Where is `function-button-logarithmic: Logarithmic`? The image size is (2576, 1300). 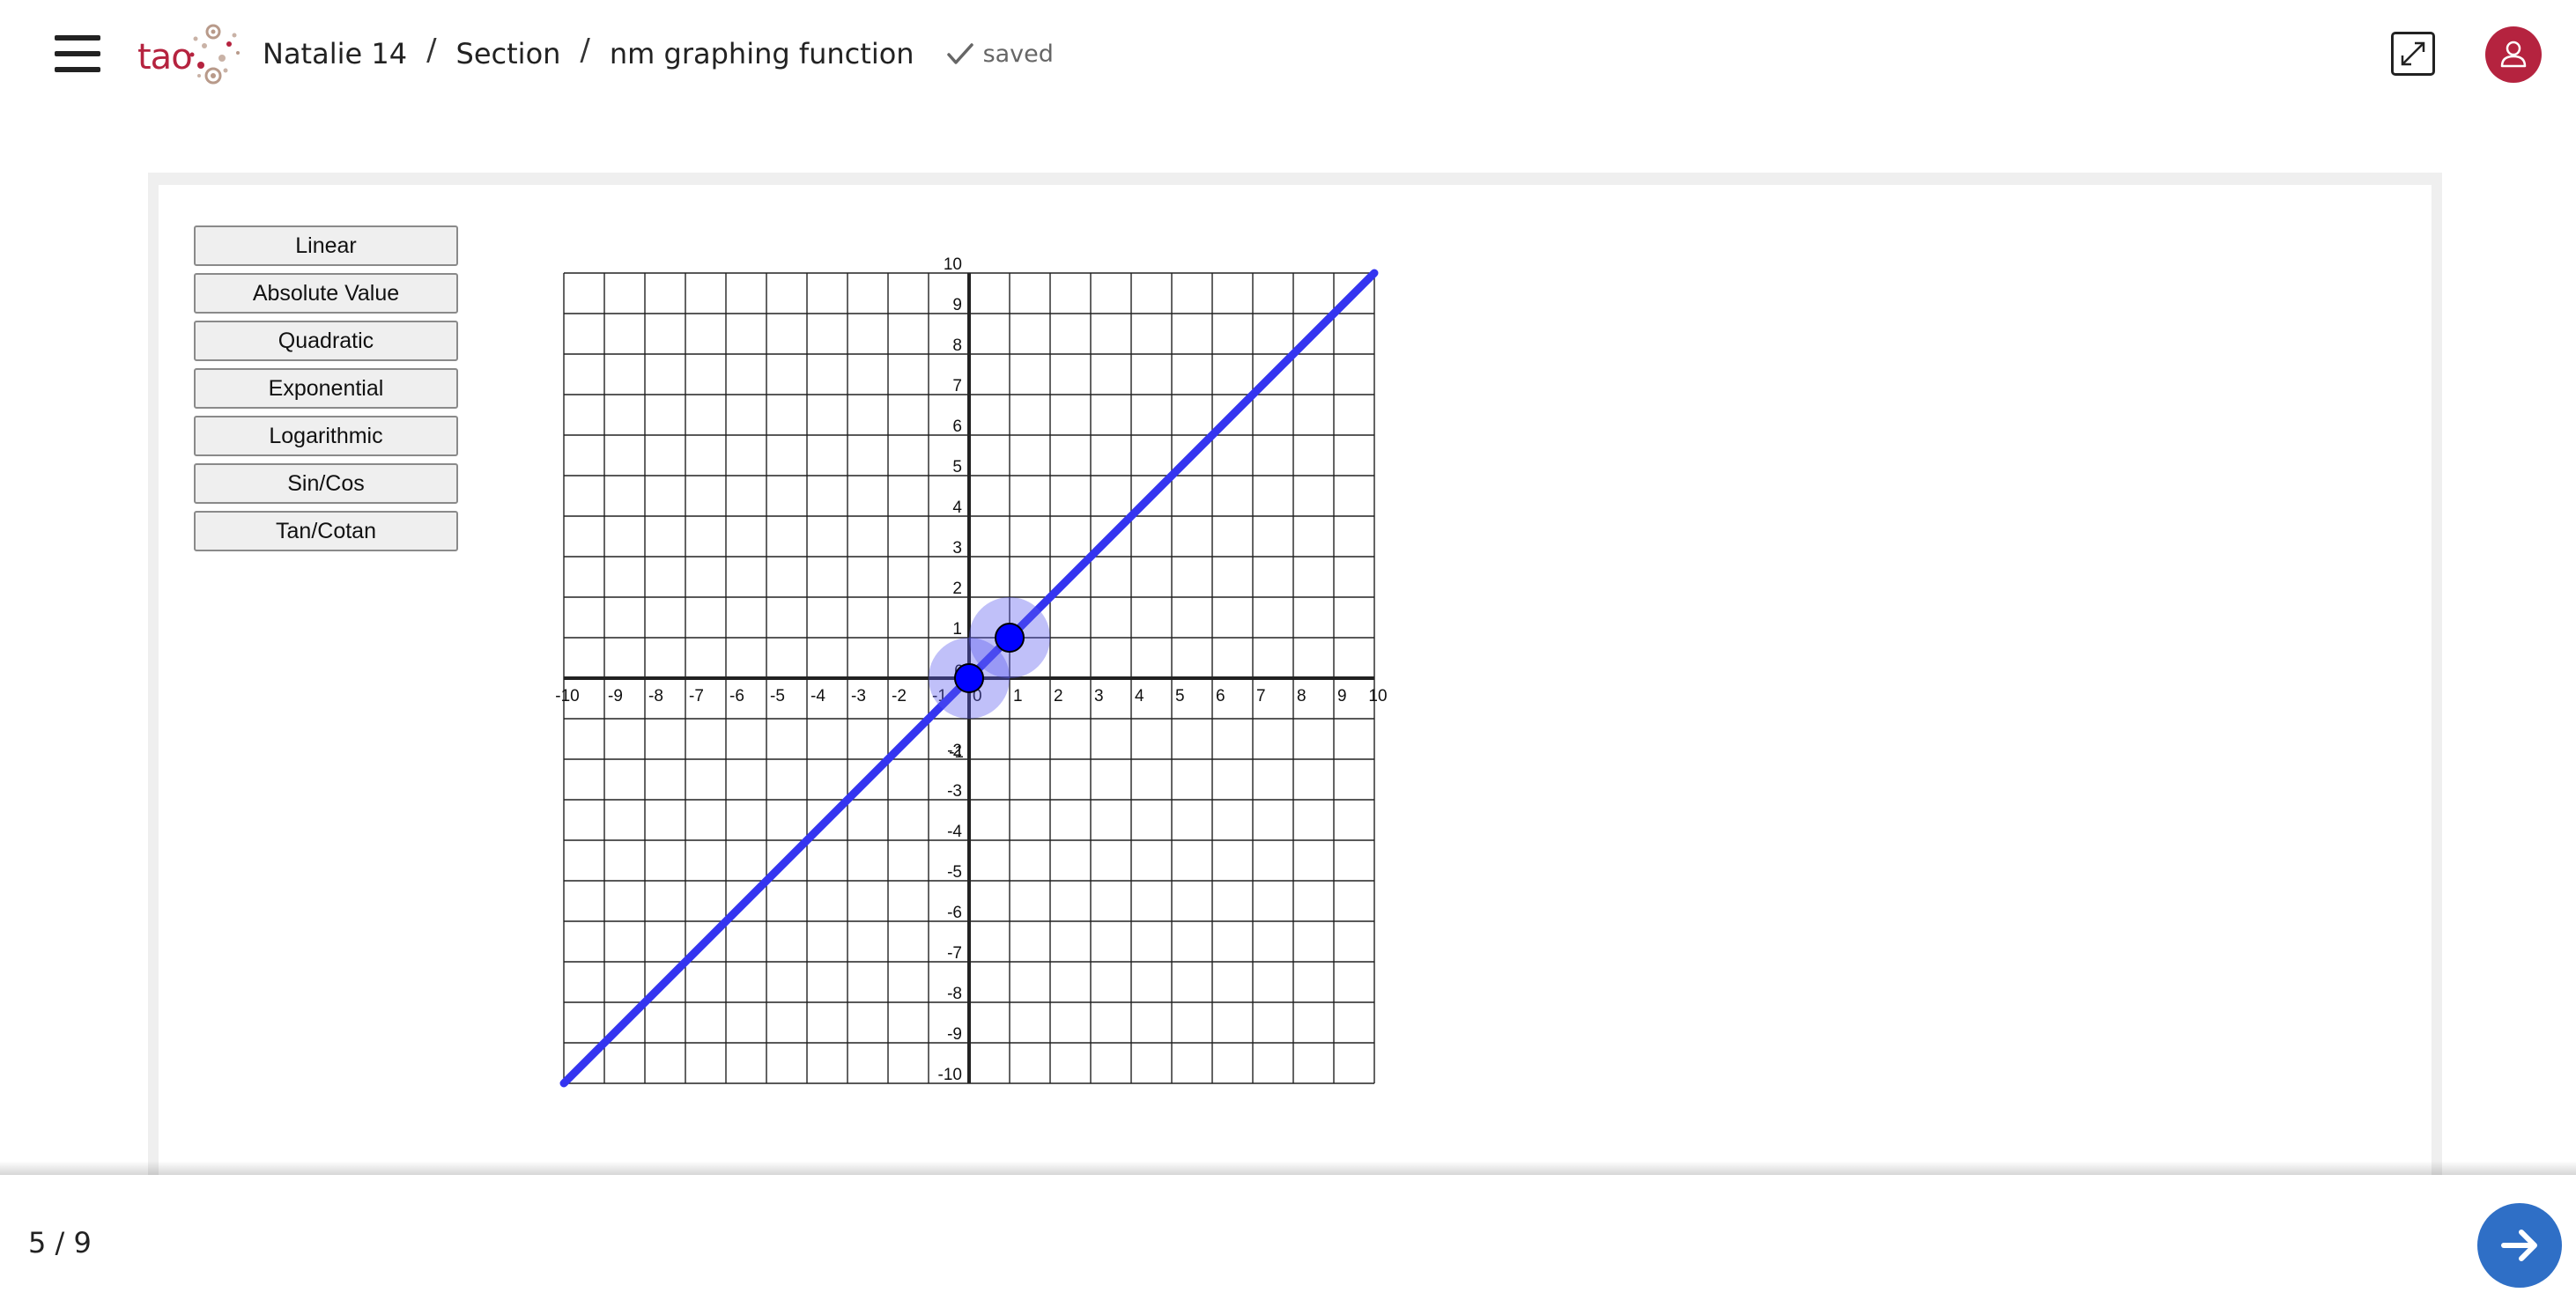
function-button-logarithmic: Logarithmic is located at coordinates (326, 436).